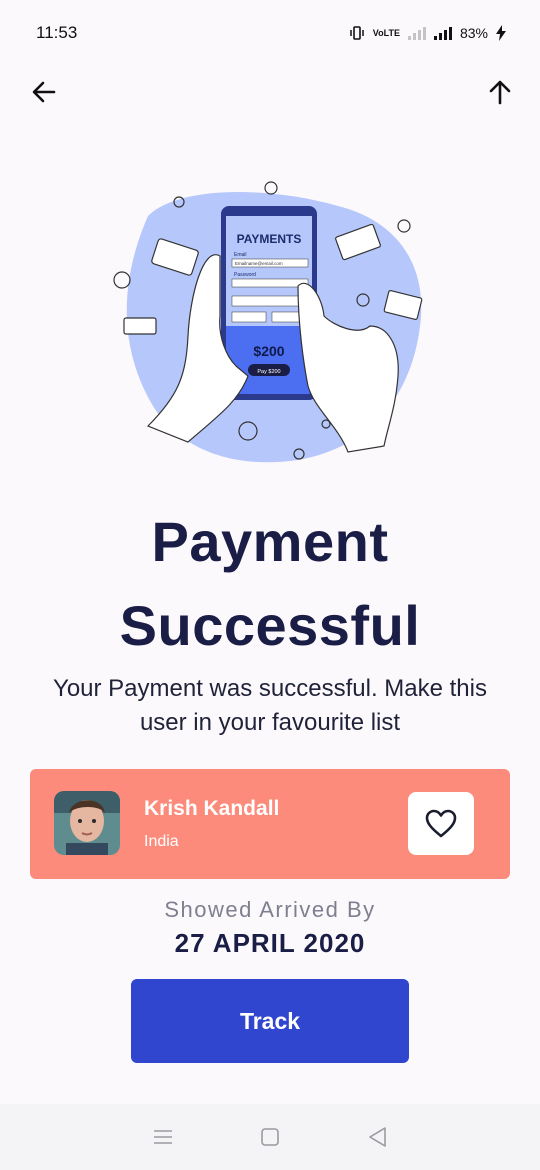 The image size is (540, 1170). I want to click on page-title: Payment Successful, so click(270, 584).